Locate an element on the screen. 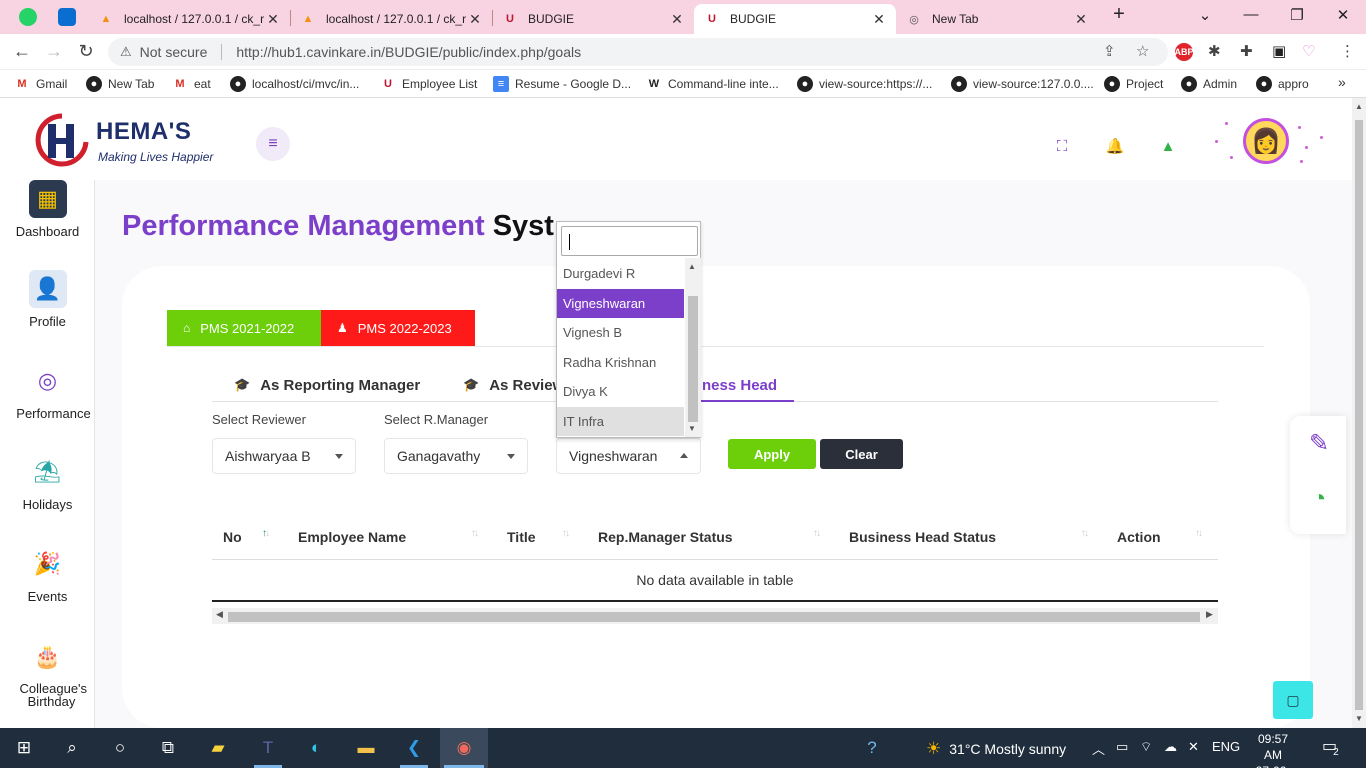 Image resolution: width=1366 pixels, height=768 pixels. dropdown-option: IT Infra is located at coordinates (620, 421).